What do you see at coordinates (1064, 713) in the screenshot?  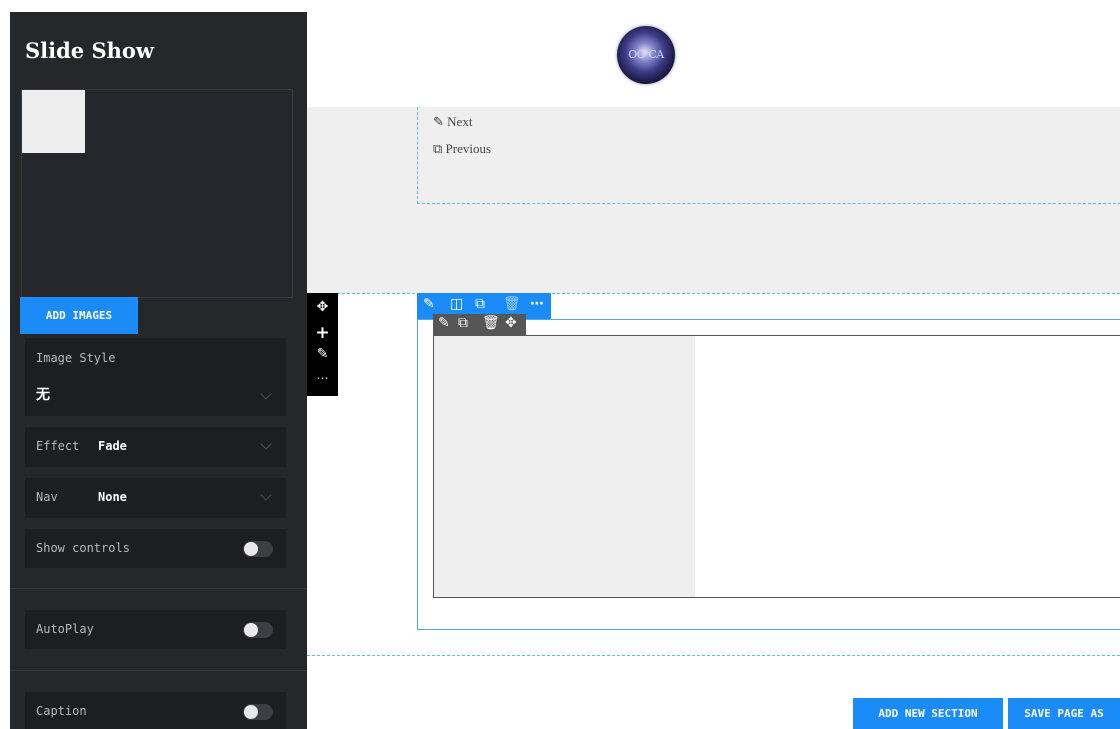 I see `save-page-as-button: SAVE PAGE AS` at bounding box center [1064, 713].